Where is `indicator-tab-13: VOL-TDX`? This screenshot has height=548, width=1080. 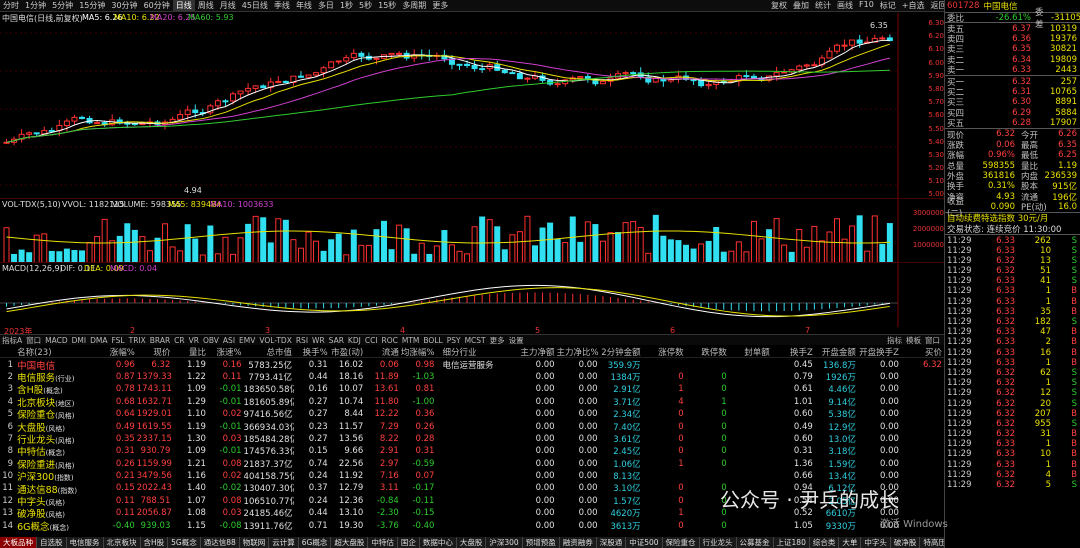 indicator-tab-13: VOL-TDX is located at coordinates (275, 340).